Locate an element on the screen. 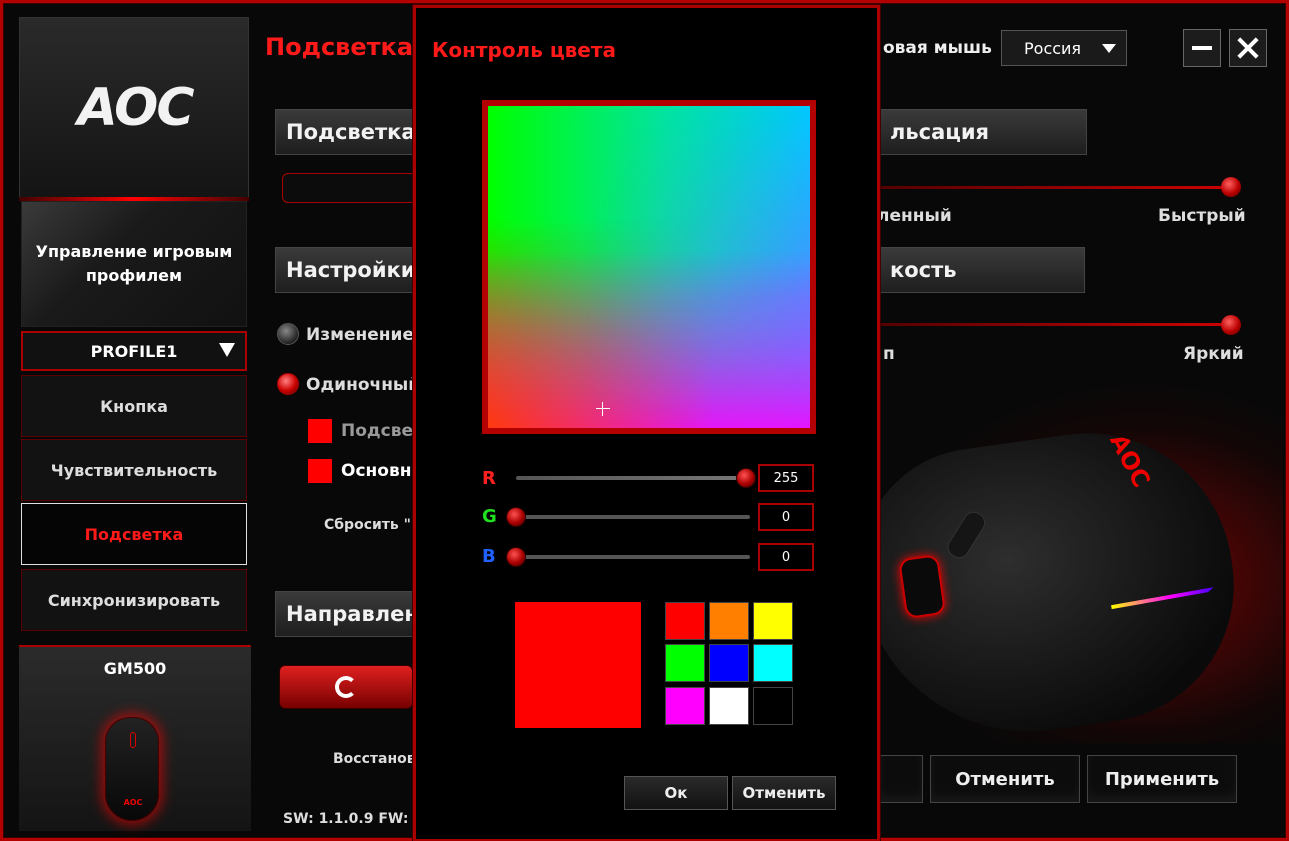  cancel-button: Отменить is located at coordinates (1005, 779).